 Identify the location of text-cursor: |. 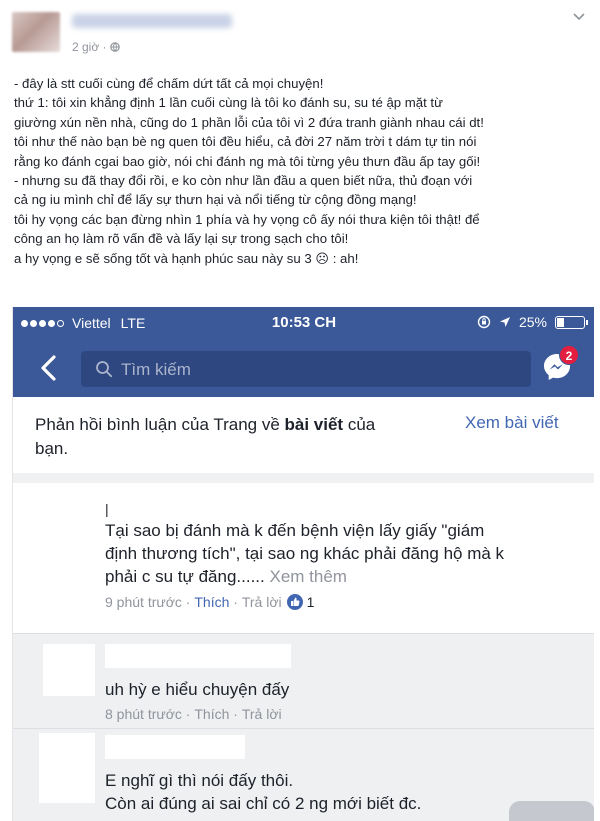
(107, 509).